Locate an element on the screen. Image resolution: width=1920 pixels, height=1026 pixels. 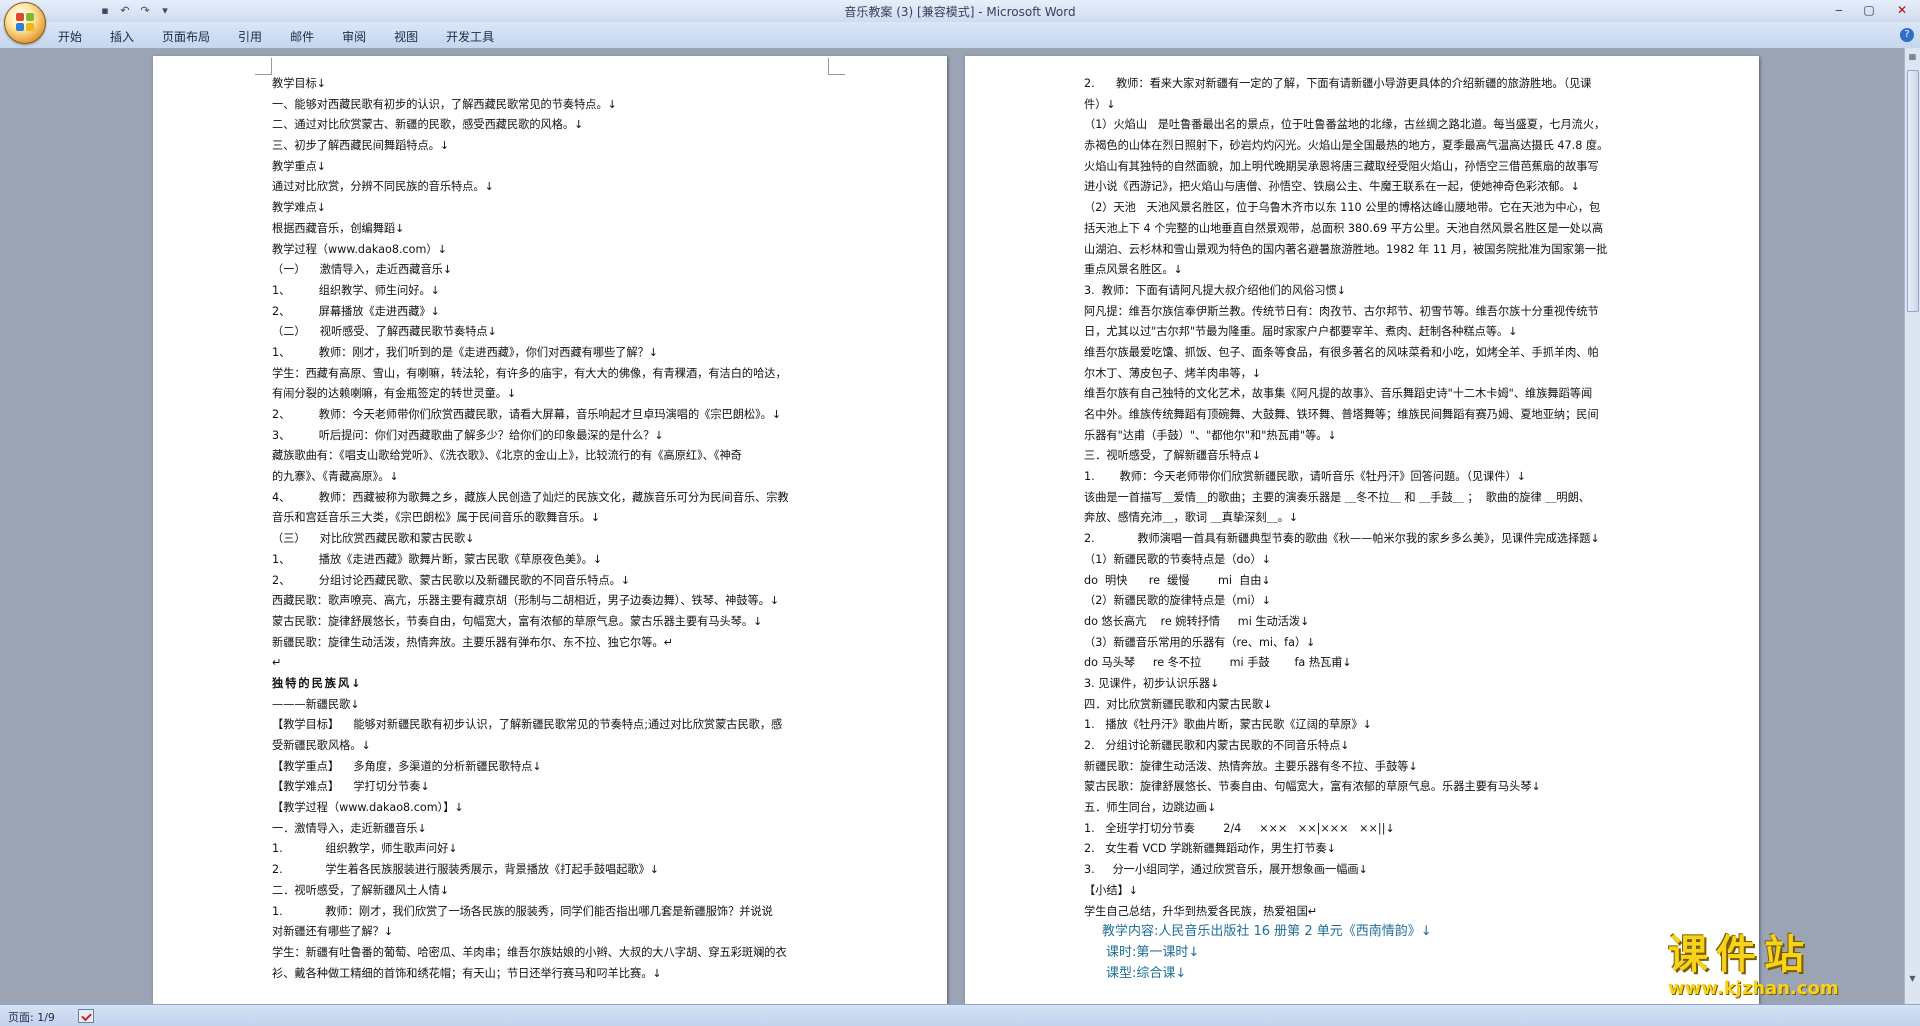
text-line: 件）↓ is located at coordinates (1100, 104).